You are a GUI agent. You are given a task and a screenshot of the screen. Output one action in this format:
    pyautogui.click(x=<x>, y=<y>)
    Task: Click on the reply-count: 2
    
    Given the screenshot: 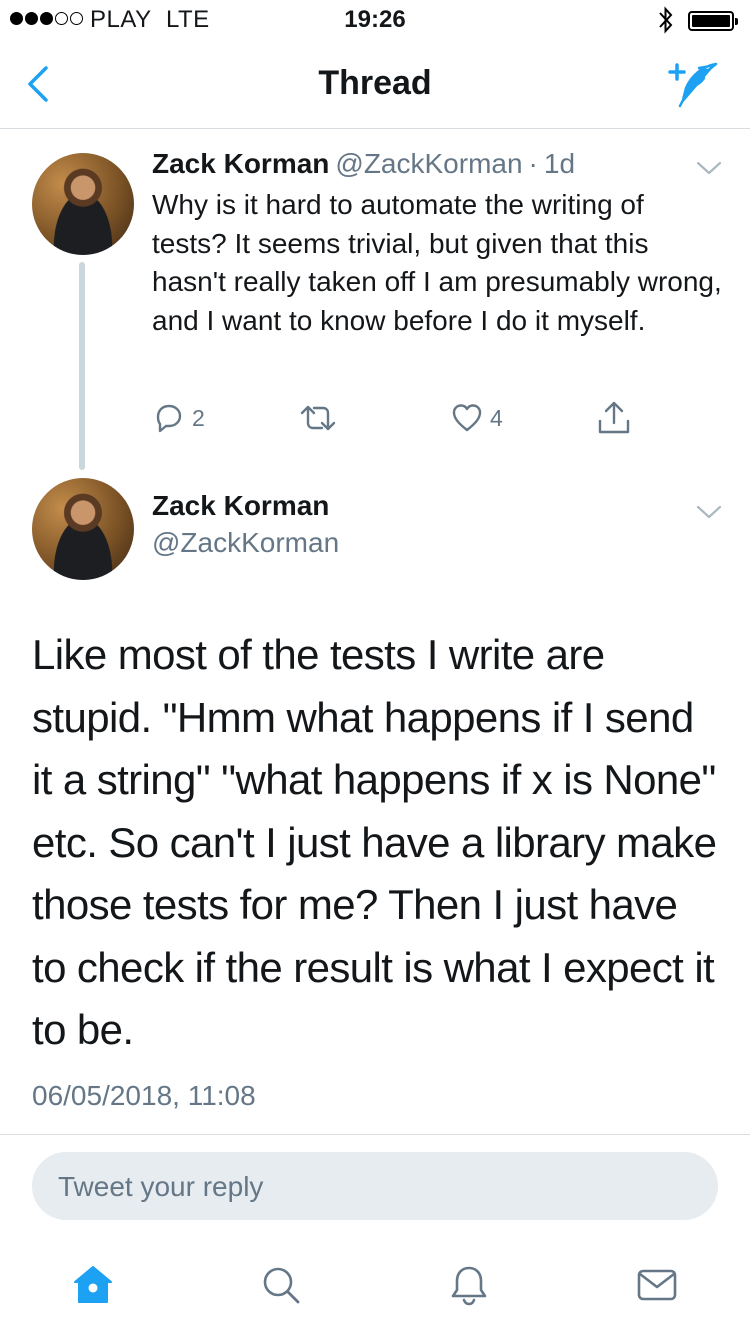 What is the action you would take?
    pyautogui.click(x=198, y=417)
    